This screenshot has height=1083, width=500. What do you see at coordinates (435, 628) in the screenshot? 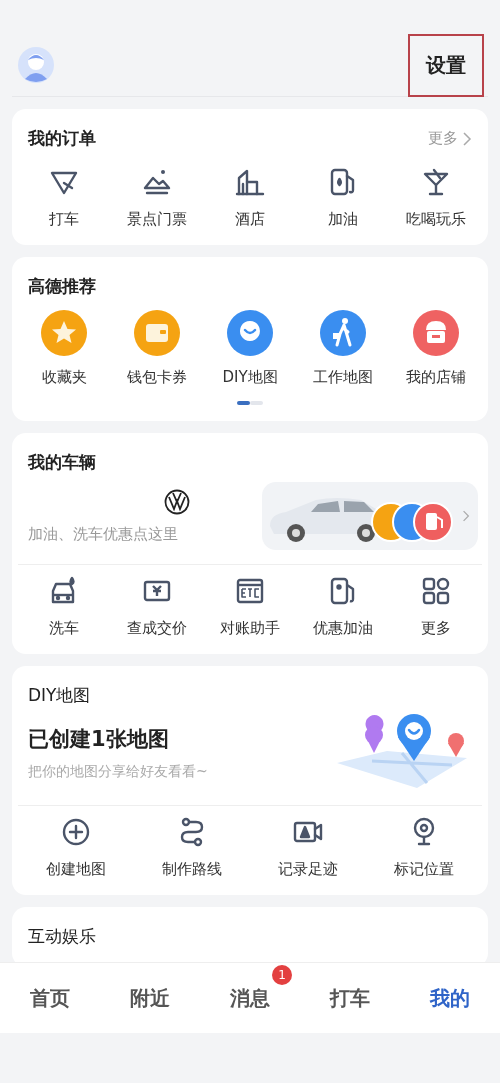
I see `vehicle-service-label: 更多` at bounding box center [435, 628].